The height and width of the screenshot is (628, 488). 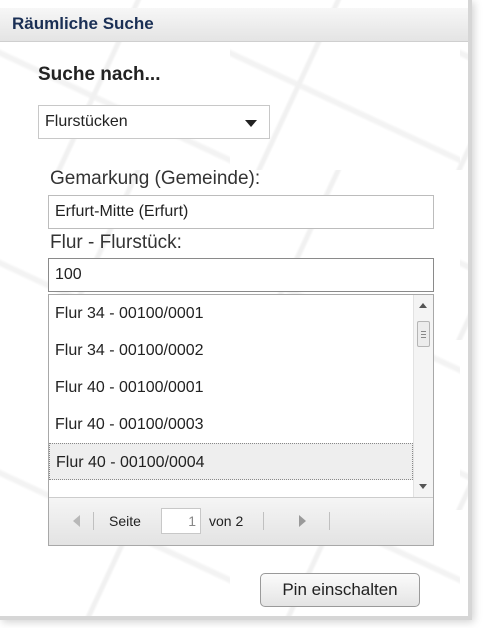 I want to click on list-item: Flur 34 - 00100/0002, so click(x=231, y=350).